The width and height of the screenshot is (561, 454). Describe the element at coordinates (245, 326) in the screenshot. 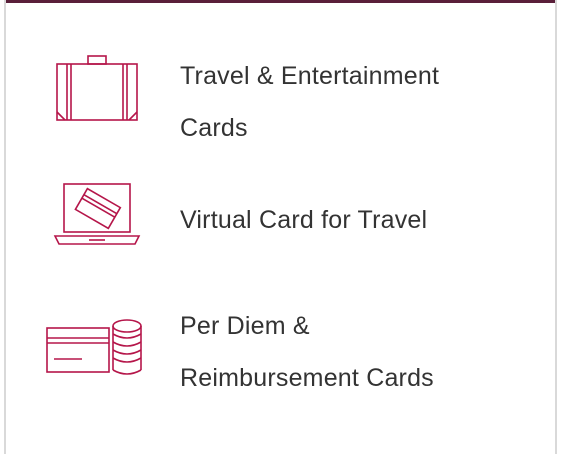

I see `label-line-1: Per Diem &` at that location.